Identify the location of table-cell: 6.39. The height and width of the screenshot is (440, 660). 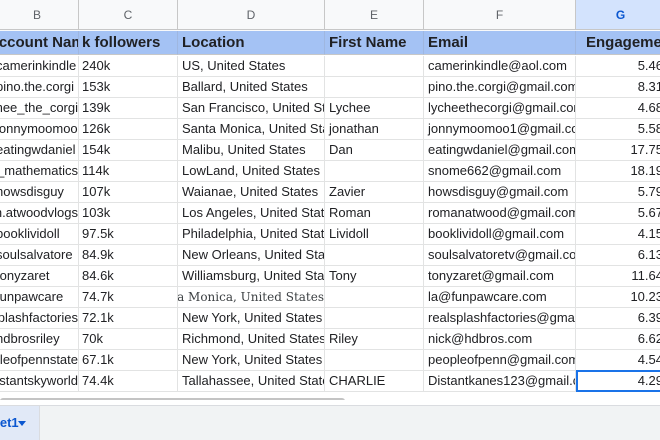
(618, 318).